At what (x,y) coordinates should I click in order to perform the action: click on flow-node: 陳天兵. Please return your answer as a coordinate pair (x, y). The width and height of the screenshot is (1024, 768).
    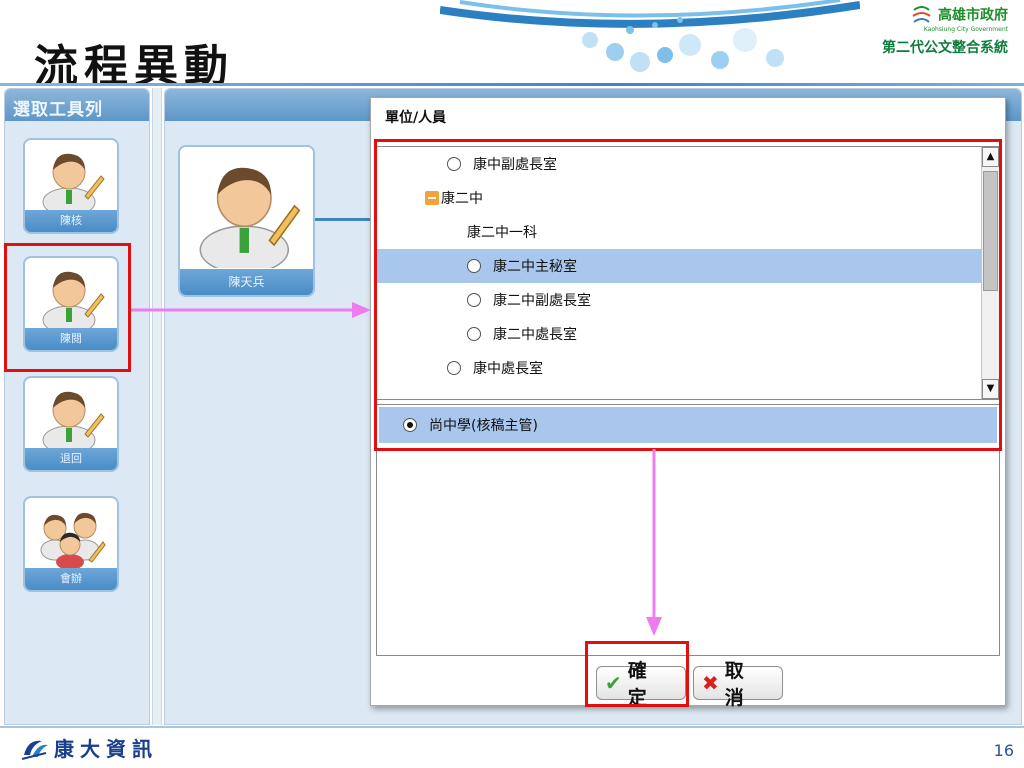
    Looking at the image, I should click on (246, 221).